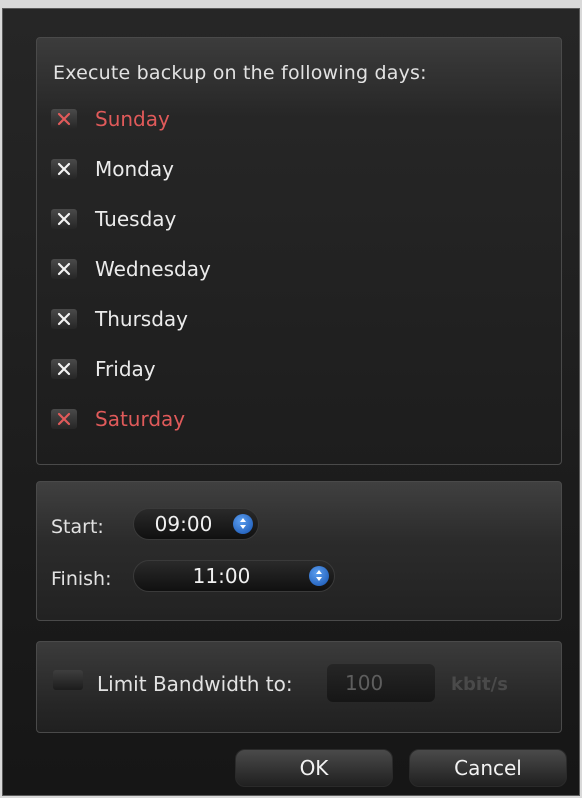 This screenshot has width=582, height=798. Describe the element at coordinates (181, 119) in the screenshot. I see `day-checkbox-sunday: Sunday` at that location.